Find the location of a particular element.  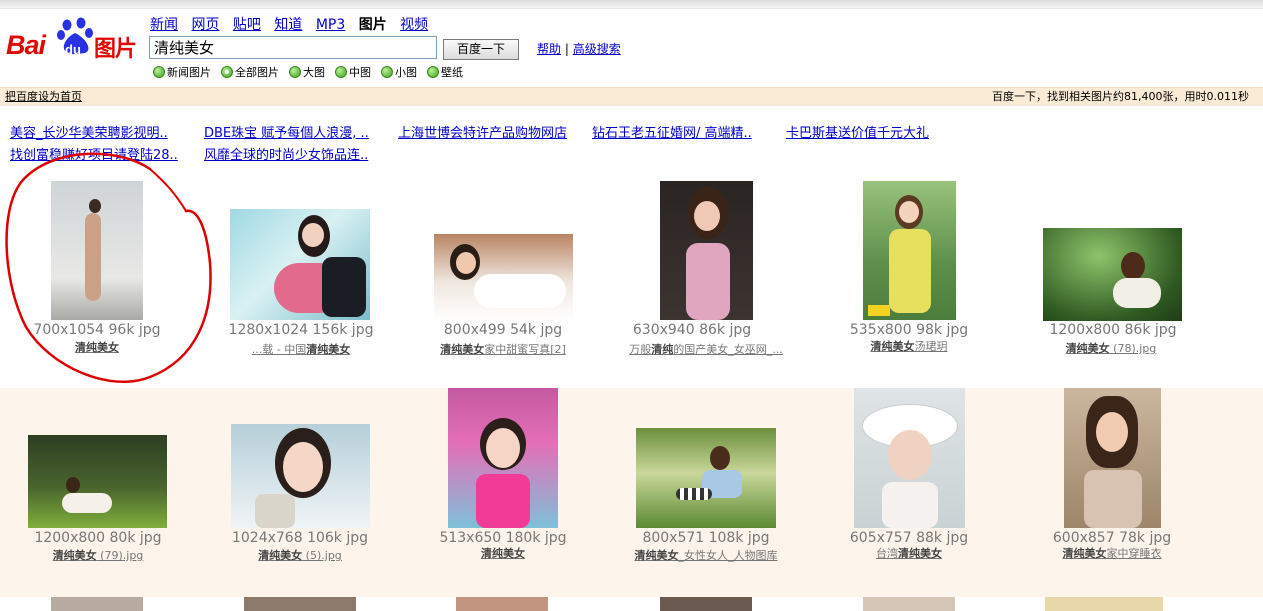

image-caption: 清纯美女_女性女人_人物图库 is located at coordinates (706, 555).